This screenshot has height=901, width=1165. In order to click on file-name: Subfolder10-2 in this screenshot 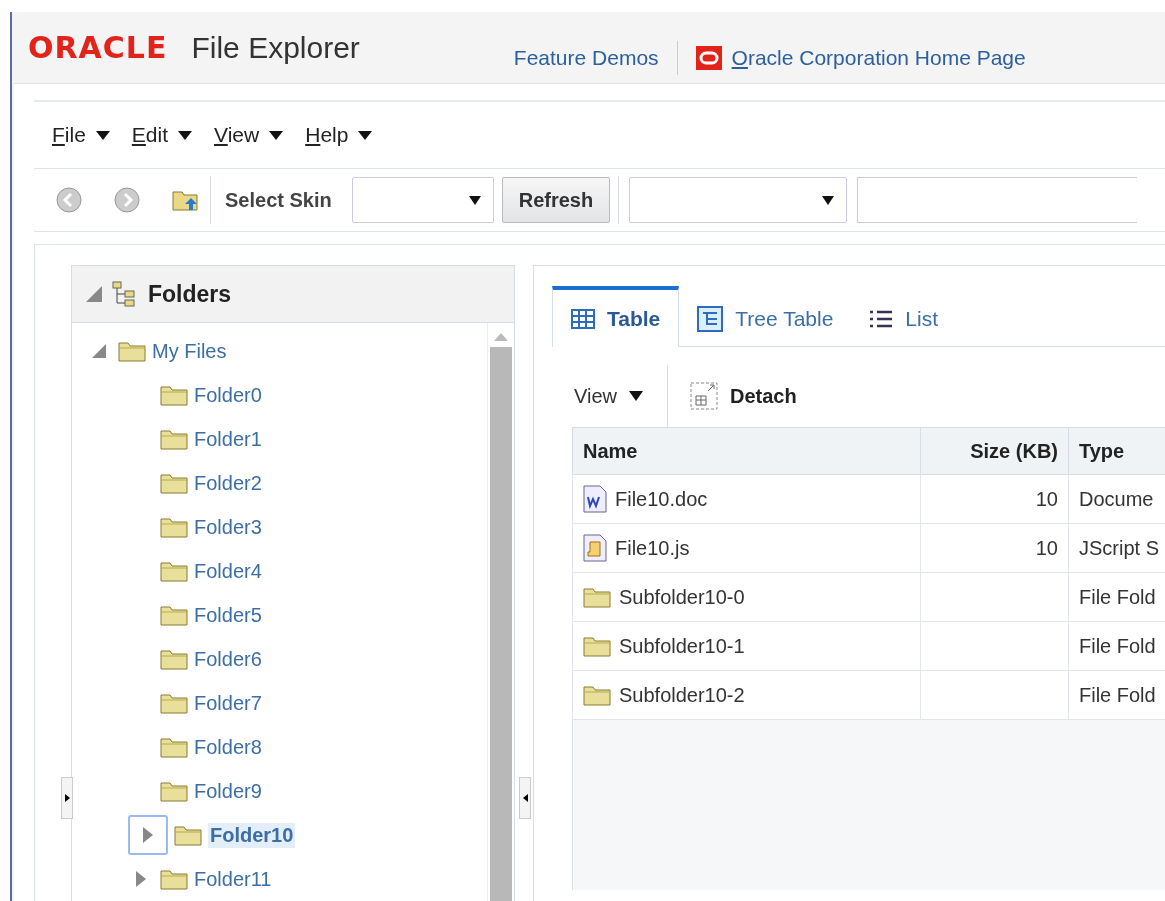, I will do `click(682, 695)`.